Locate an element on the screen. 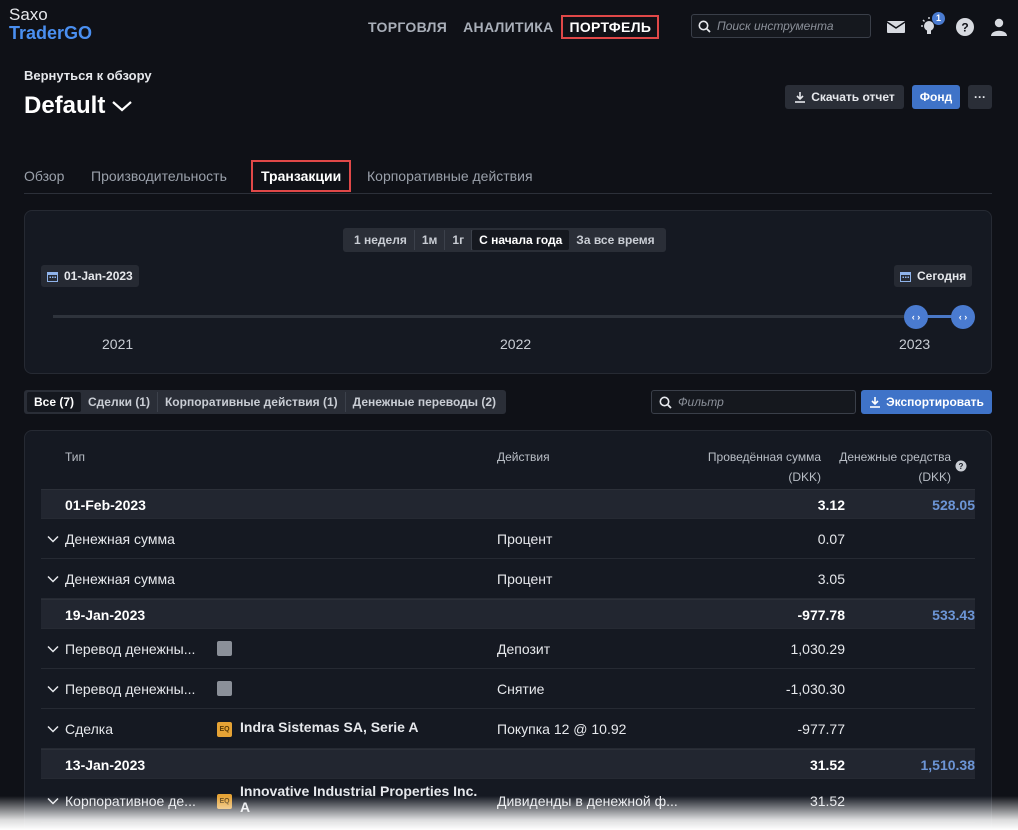 This screenshot has height=830, width=1018. column-header-cash: Денежные средства (DKK) is located at coordinates (895, 467).